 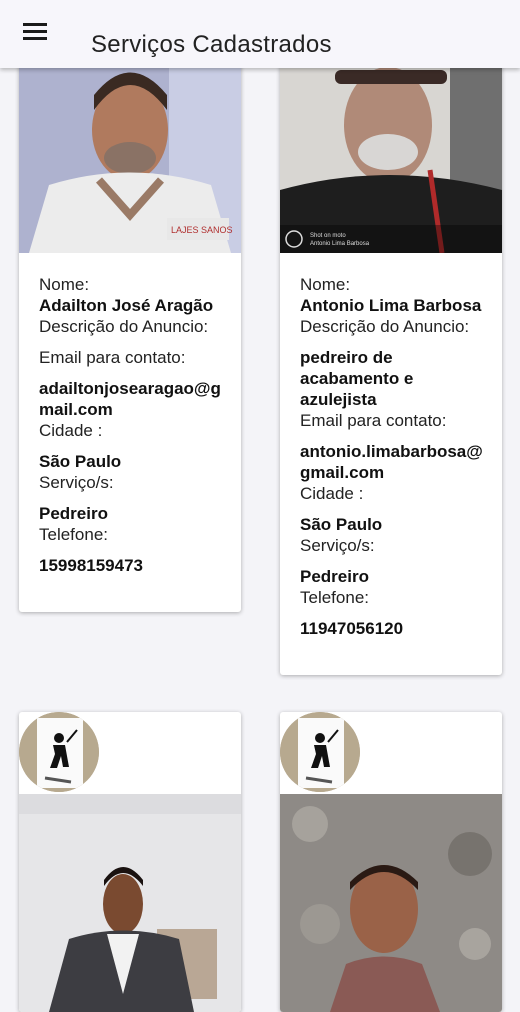 I want to click on svg-text: Shot on moto, so click(x=328, y=236).